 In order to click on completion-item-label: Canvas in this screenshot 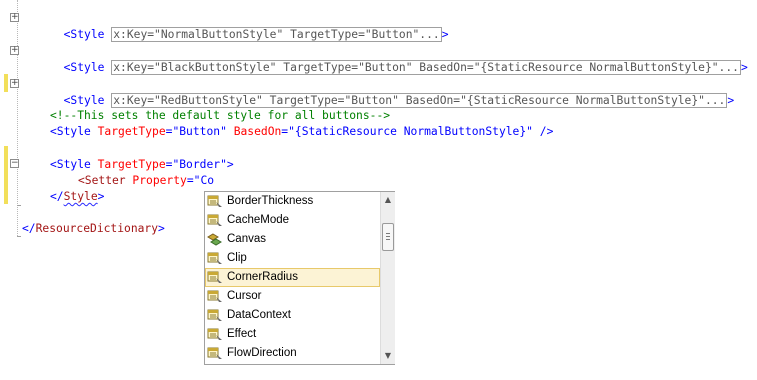, I will do `click(246, 239)`.